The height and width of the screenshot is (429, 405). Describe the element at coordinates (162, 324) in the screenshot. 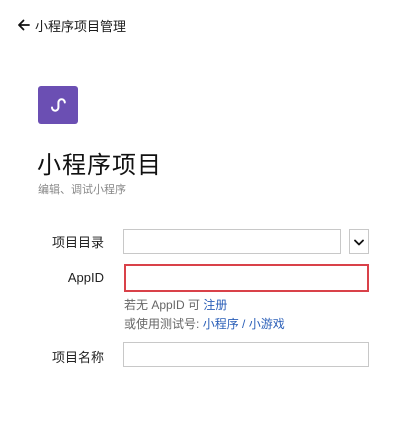

I see `test-account-text: 或使用测试号:` at that location.